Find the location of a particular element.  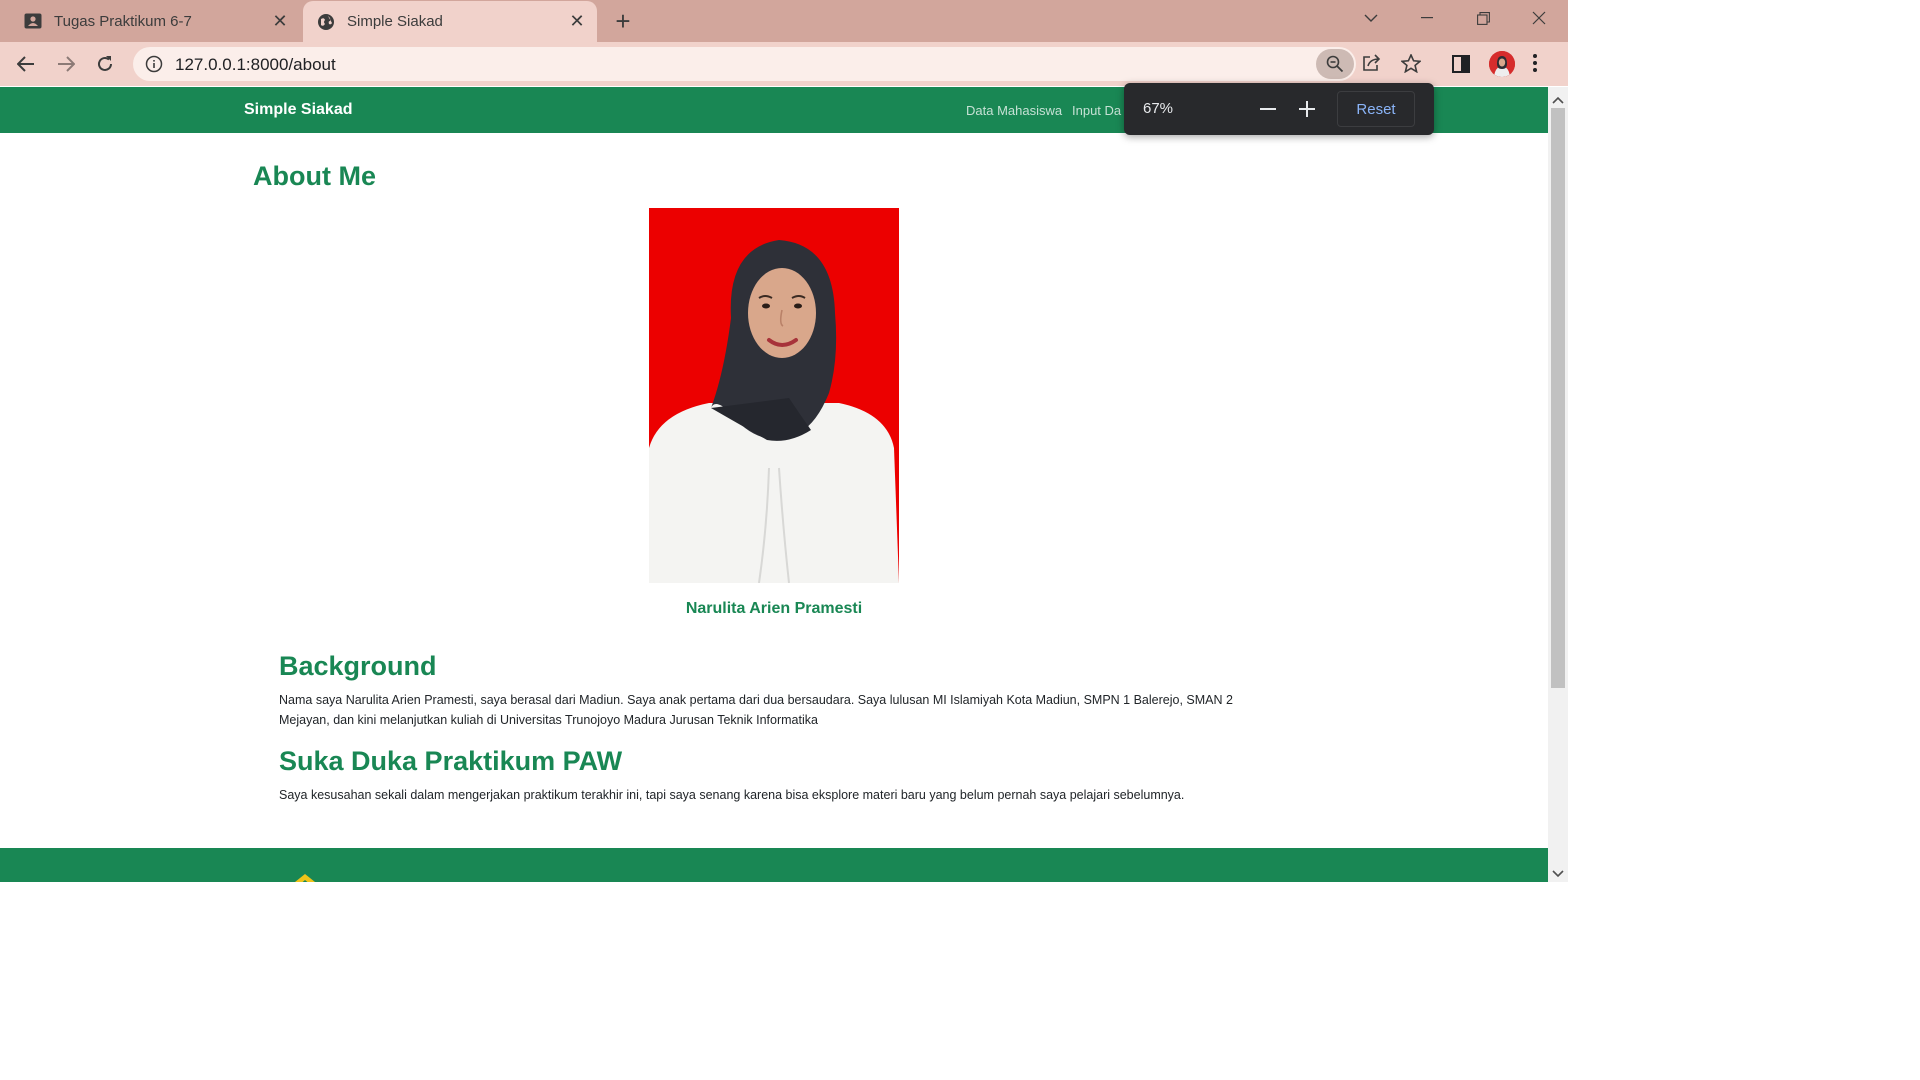

reload-icon is located at coordinates (105, 64).